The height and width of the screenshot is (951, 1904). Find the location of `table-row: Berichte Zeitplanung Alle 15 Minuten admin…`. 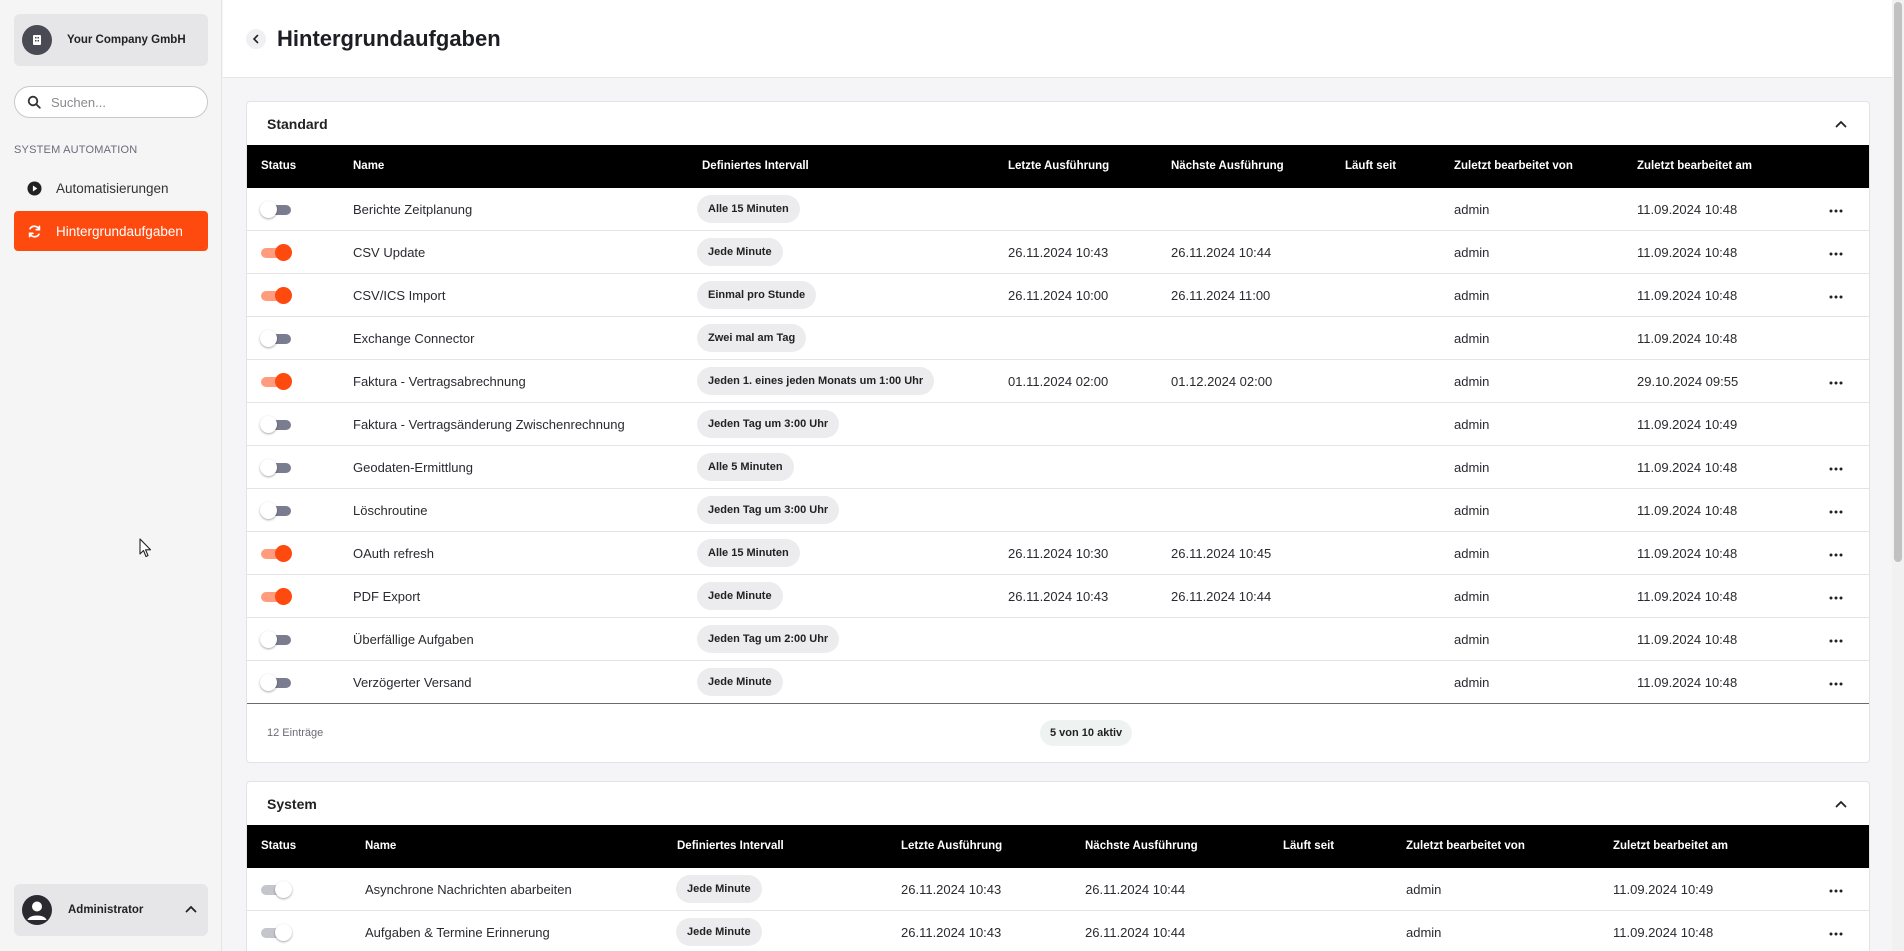

table-row: Berichte Zeitplanung Alle 15 Minuten admin… is located at coordinates (1058, 209).